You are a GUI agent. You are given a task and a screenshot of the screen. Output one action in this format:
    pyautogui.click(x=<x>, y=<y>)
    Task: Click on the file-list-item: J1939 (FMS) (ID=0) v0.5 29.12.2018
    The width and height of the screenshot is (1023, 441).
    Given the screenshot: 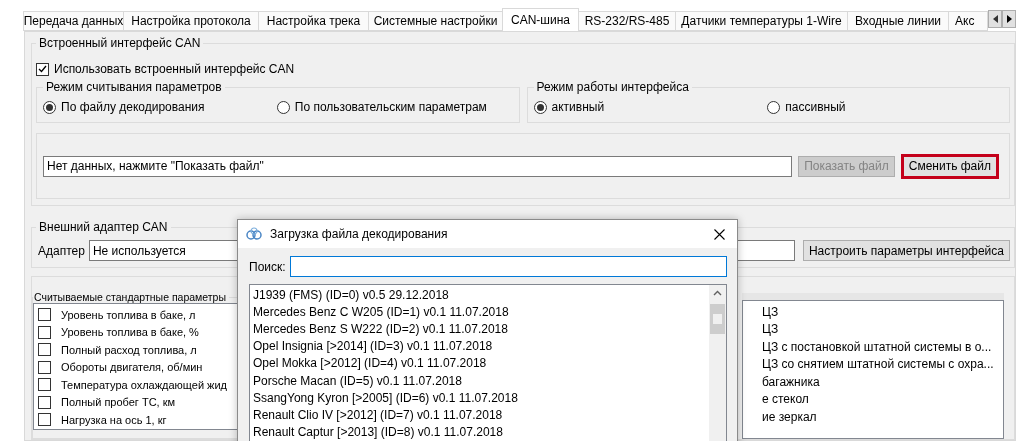 What is the action you would take?
    pyautogui.click(x=481, y=295)
    